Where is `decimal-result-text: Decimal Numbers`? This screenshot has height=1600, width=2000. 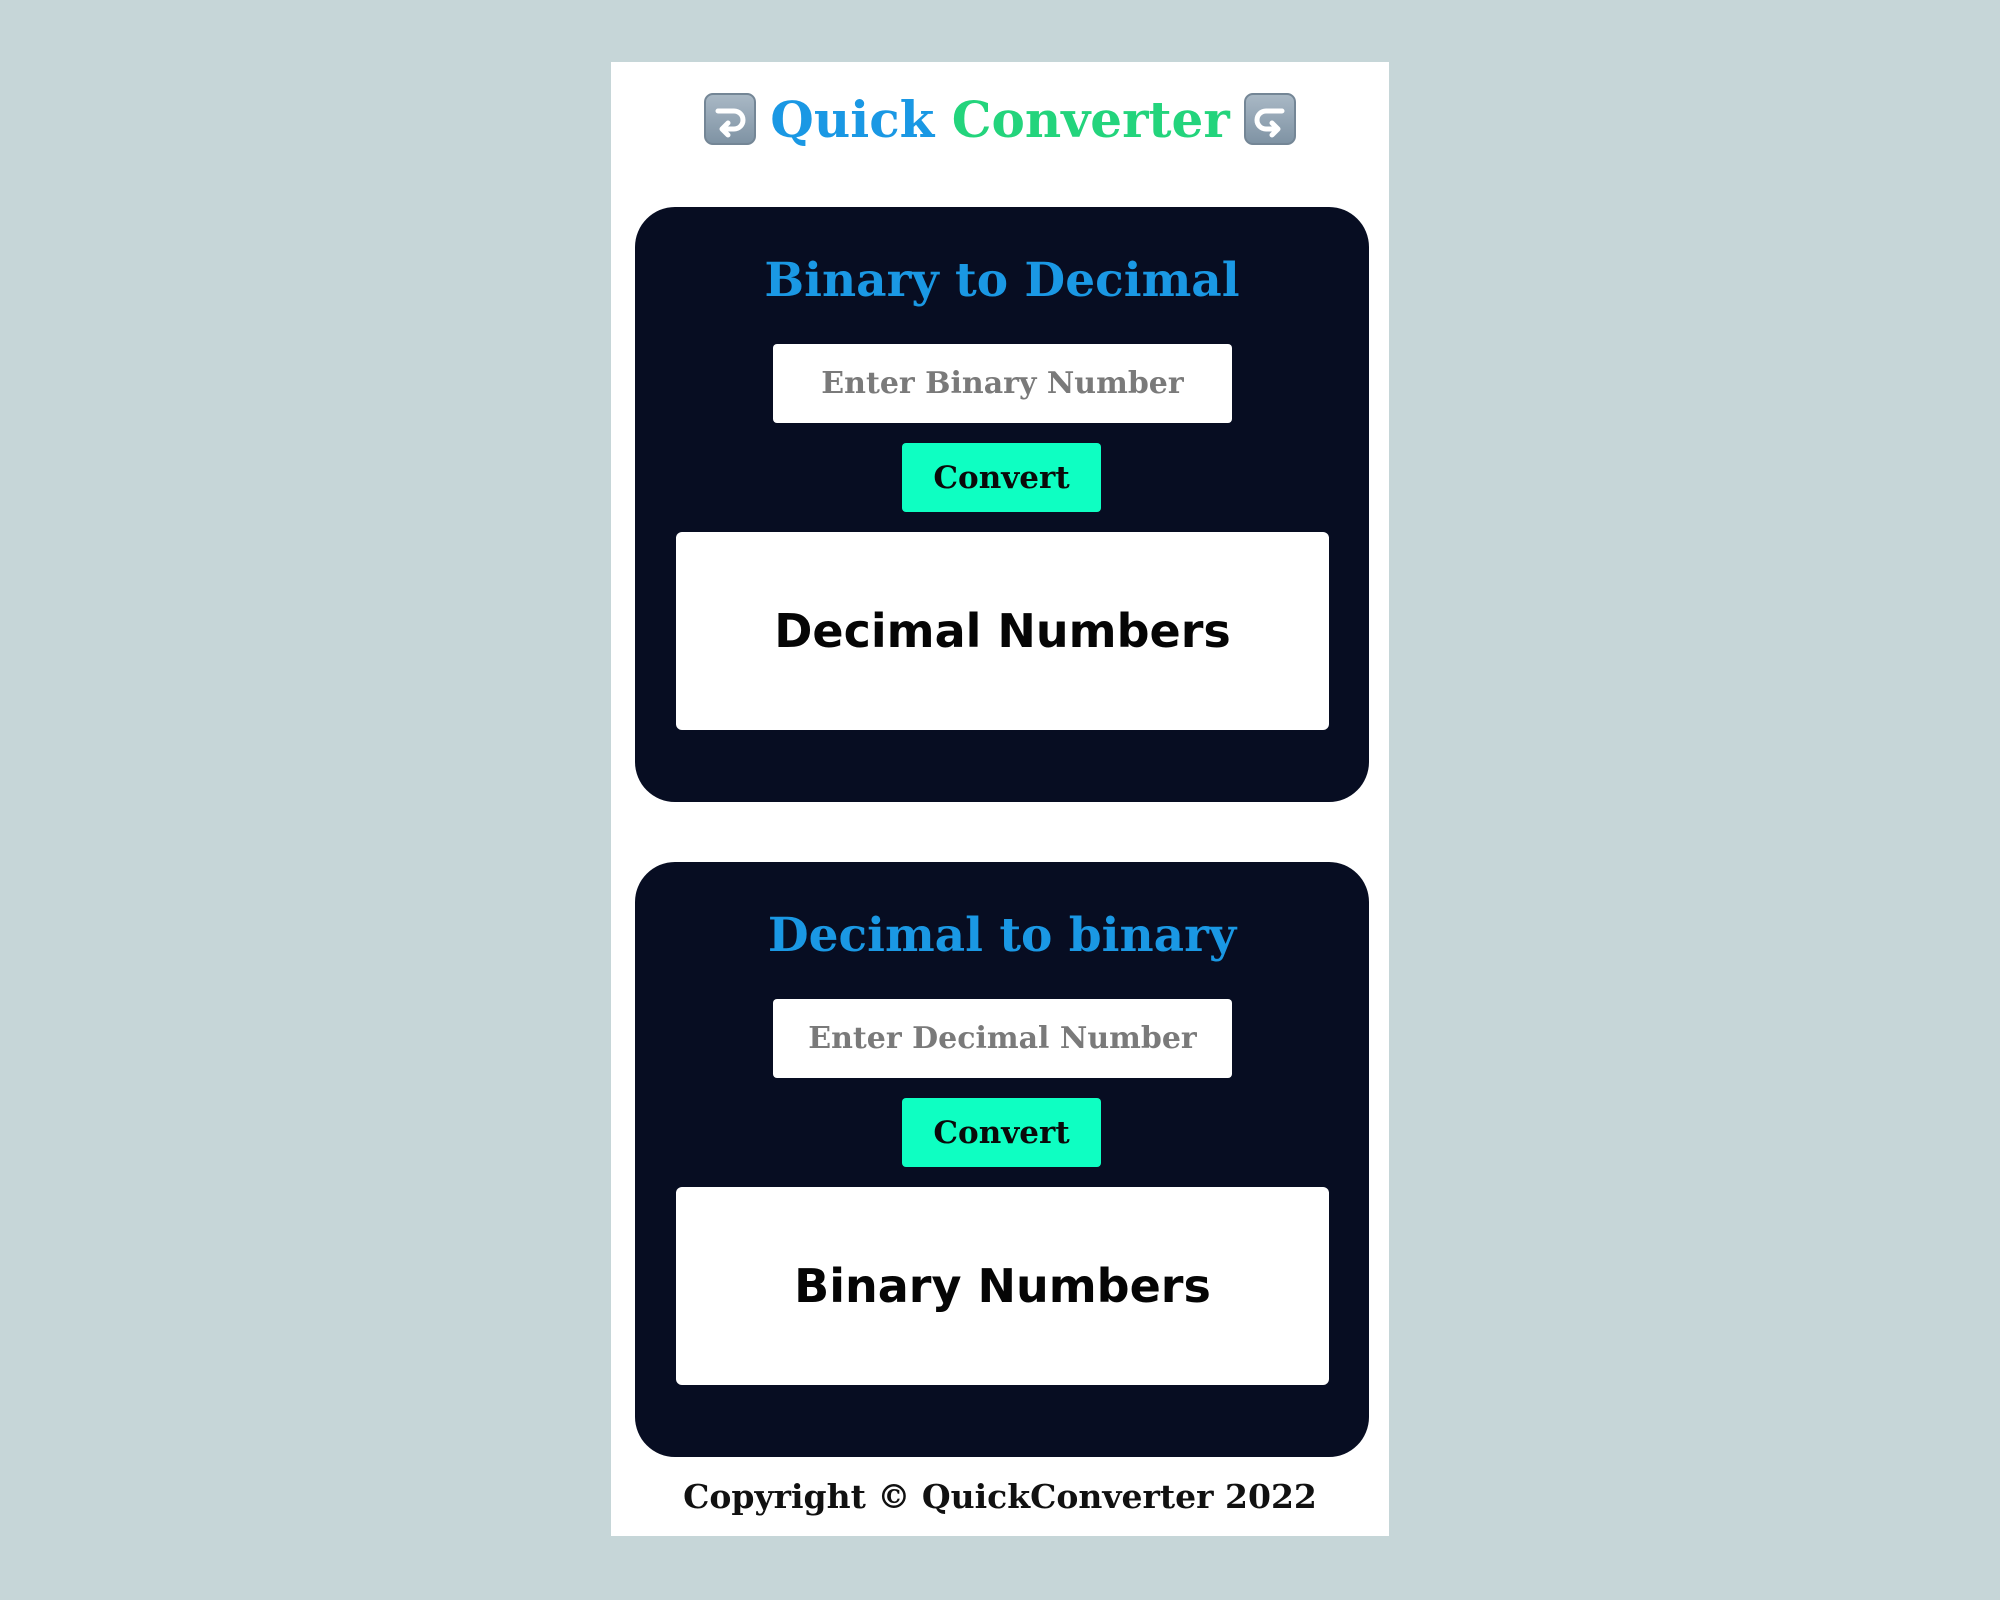
decimal-result-text: Decimal Numbers is located at coordinates (1002, 631).